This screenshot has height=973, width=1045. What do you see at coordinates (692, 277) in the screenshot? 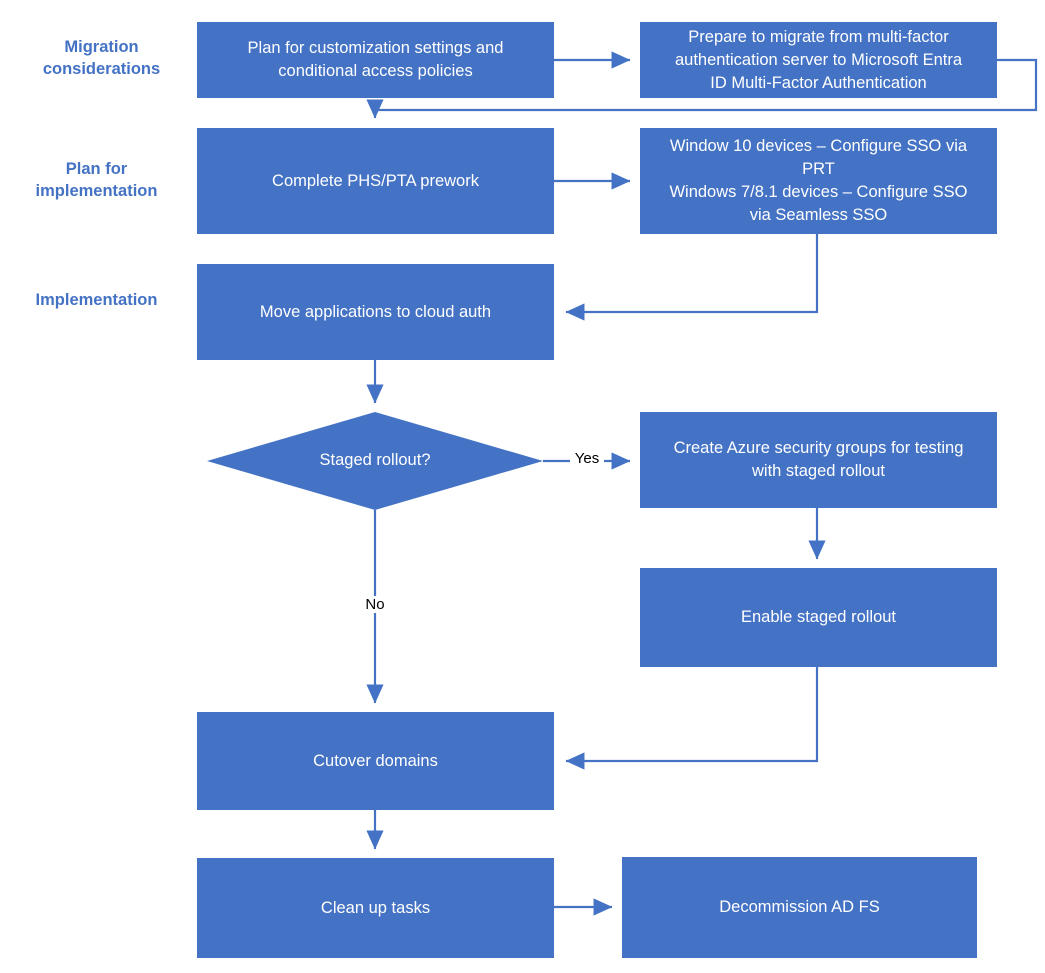
I see `connector-sso-to-move-applications` at bounding box center [692, 277].